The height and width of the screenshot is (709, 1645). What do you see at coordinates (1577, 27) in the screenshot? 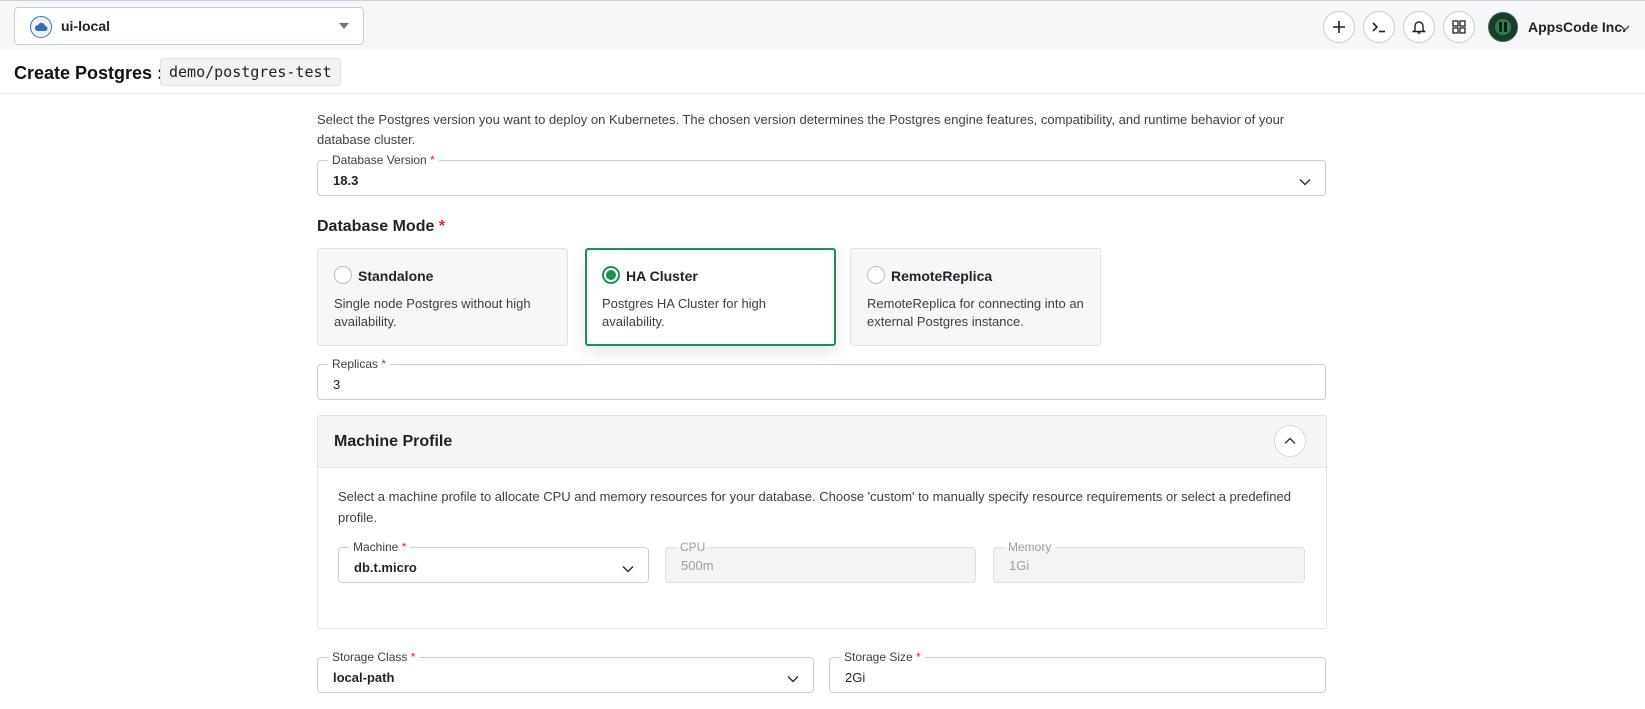
I see `org-name: AppsCode Inc.` at bounding box center [1577, 27].